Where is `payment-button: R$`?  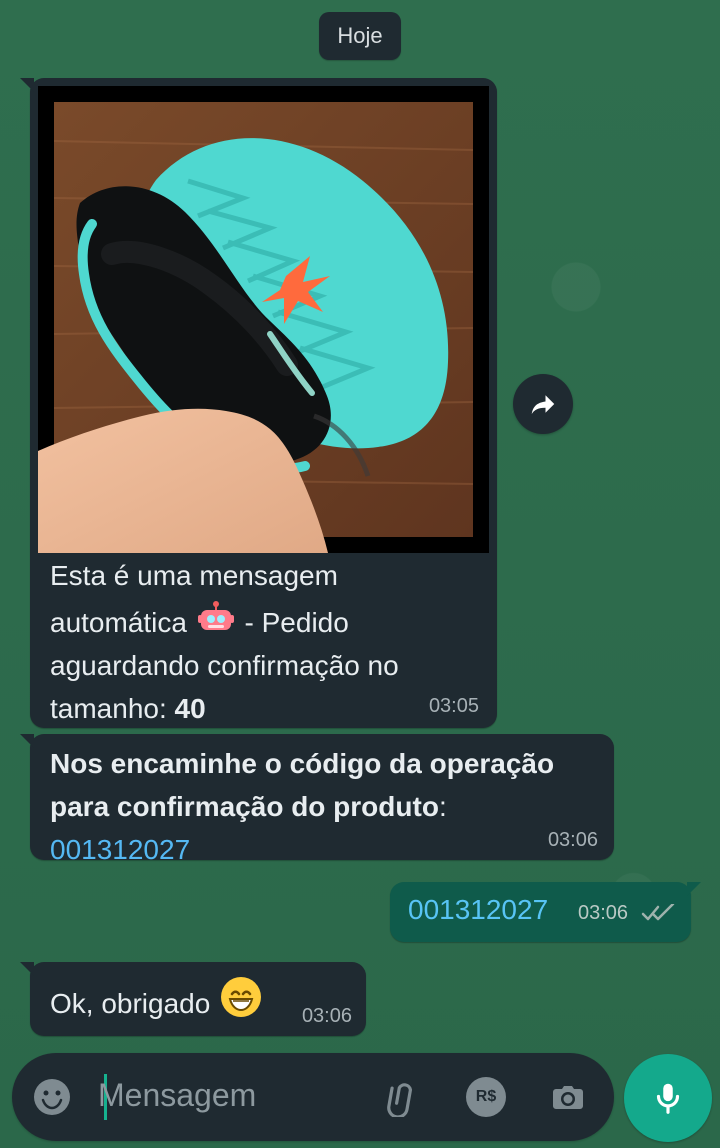 payment-button: R$ is located at coordinates (486, 1097).